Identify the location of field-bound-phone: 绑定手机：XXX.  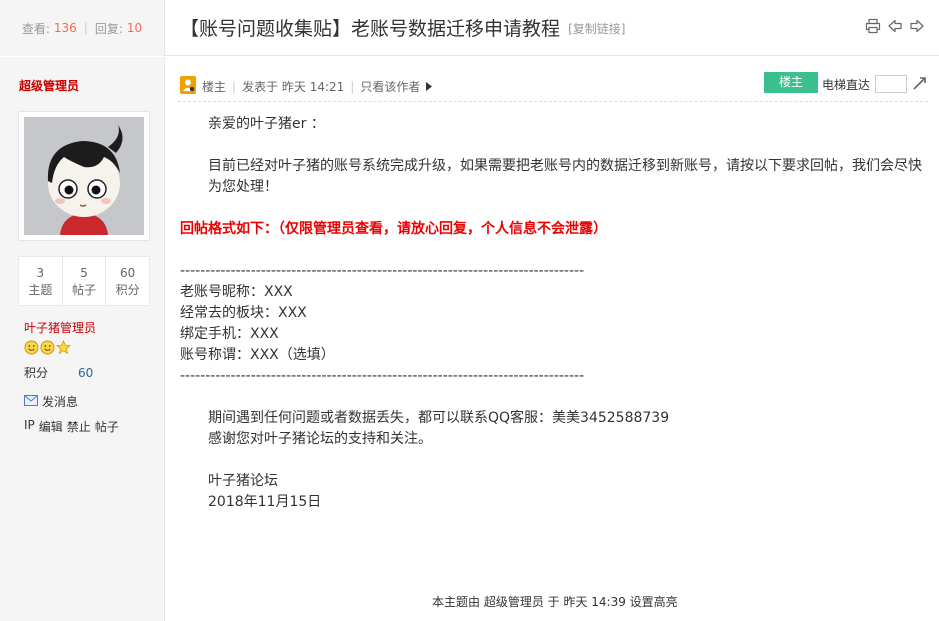
(229, 334).